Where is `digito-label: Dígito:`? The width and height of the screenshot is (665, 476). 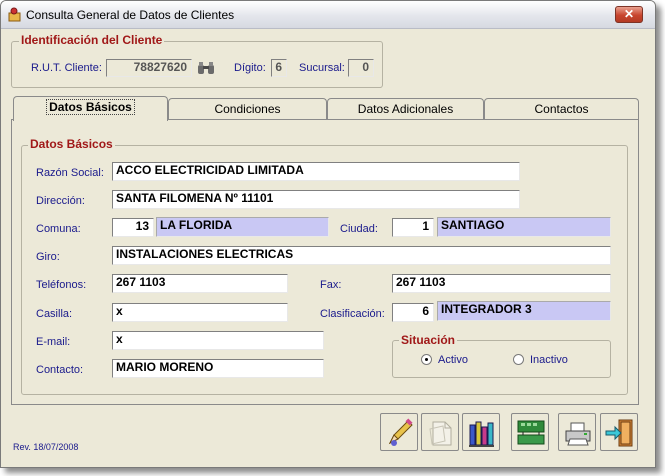
digito-label: Dígito: is located at coordinates (250, 68).